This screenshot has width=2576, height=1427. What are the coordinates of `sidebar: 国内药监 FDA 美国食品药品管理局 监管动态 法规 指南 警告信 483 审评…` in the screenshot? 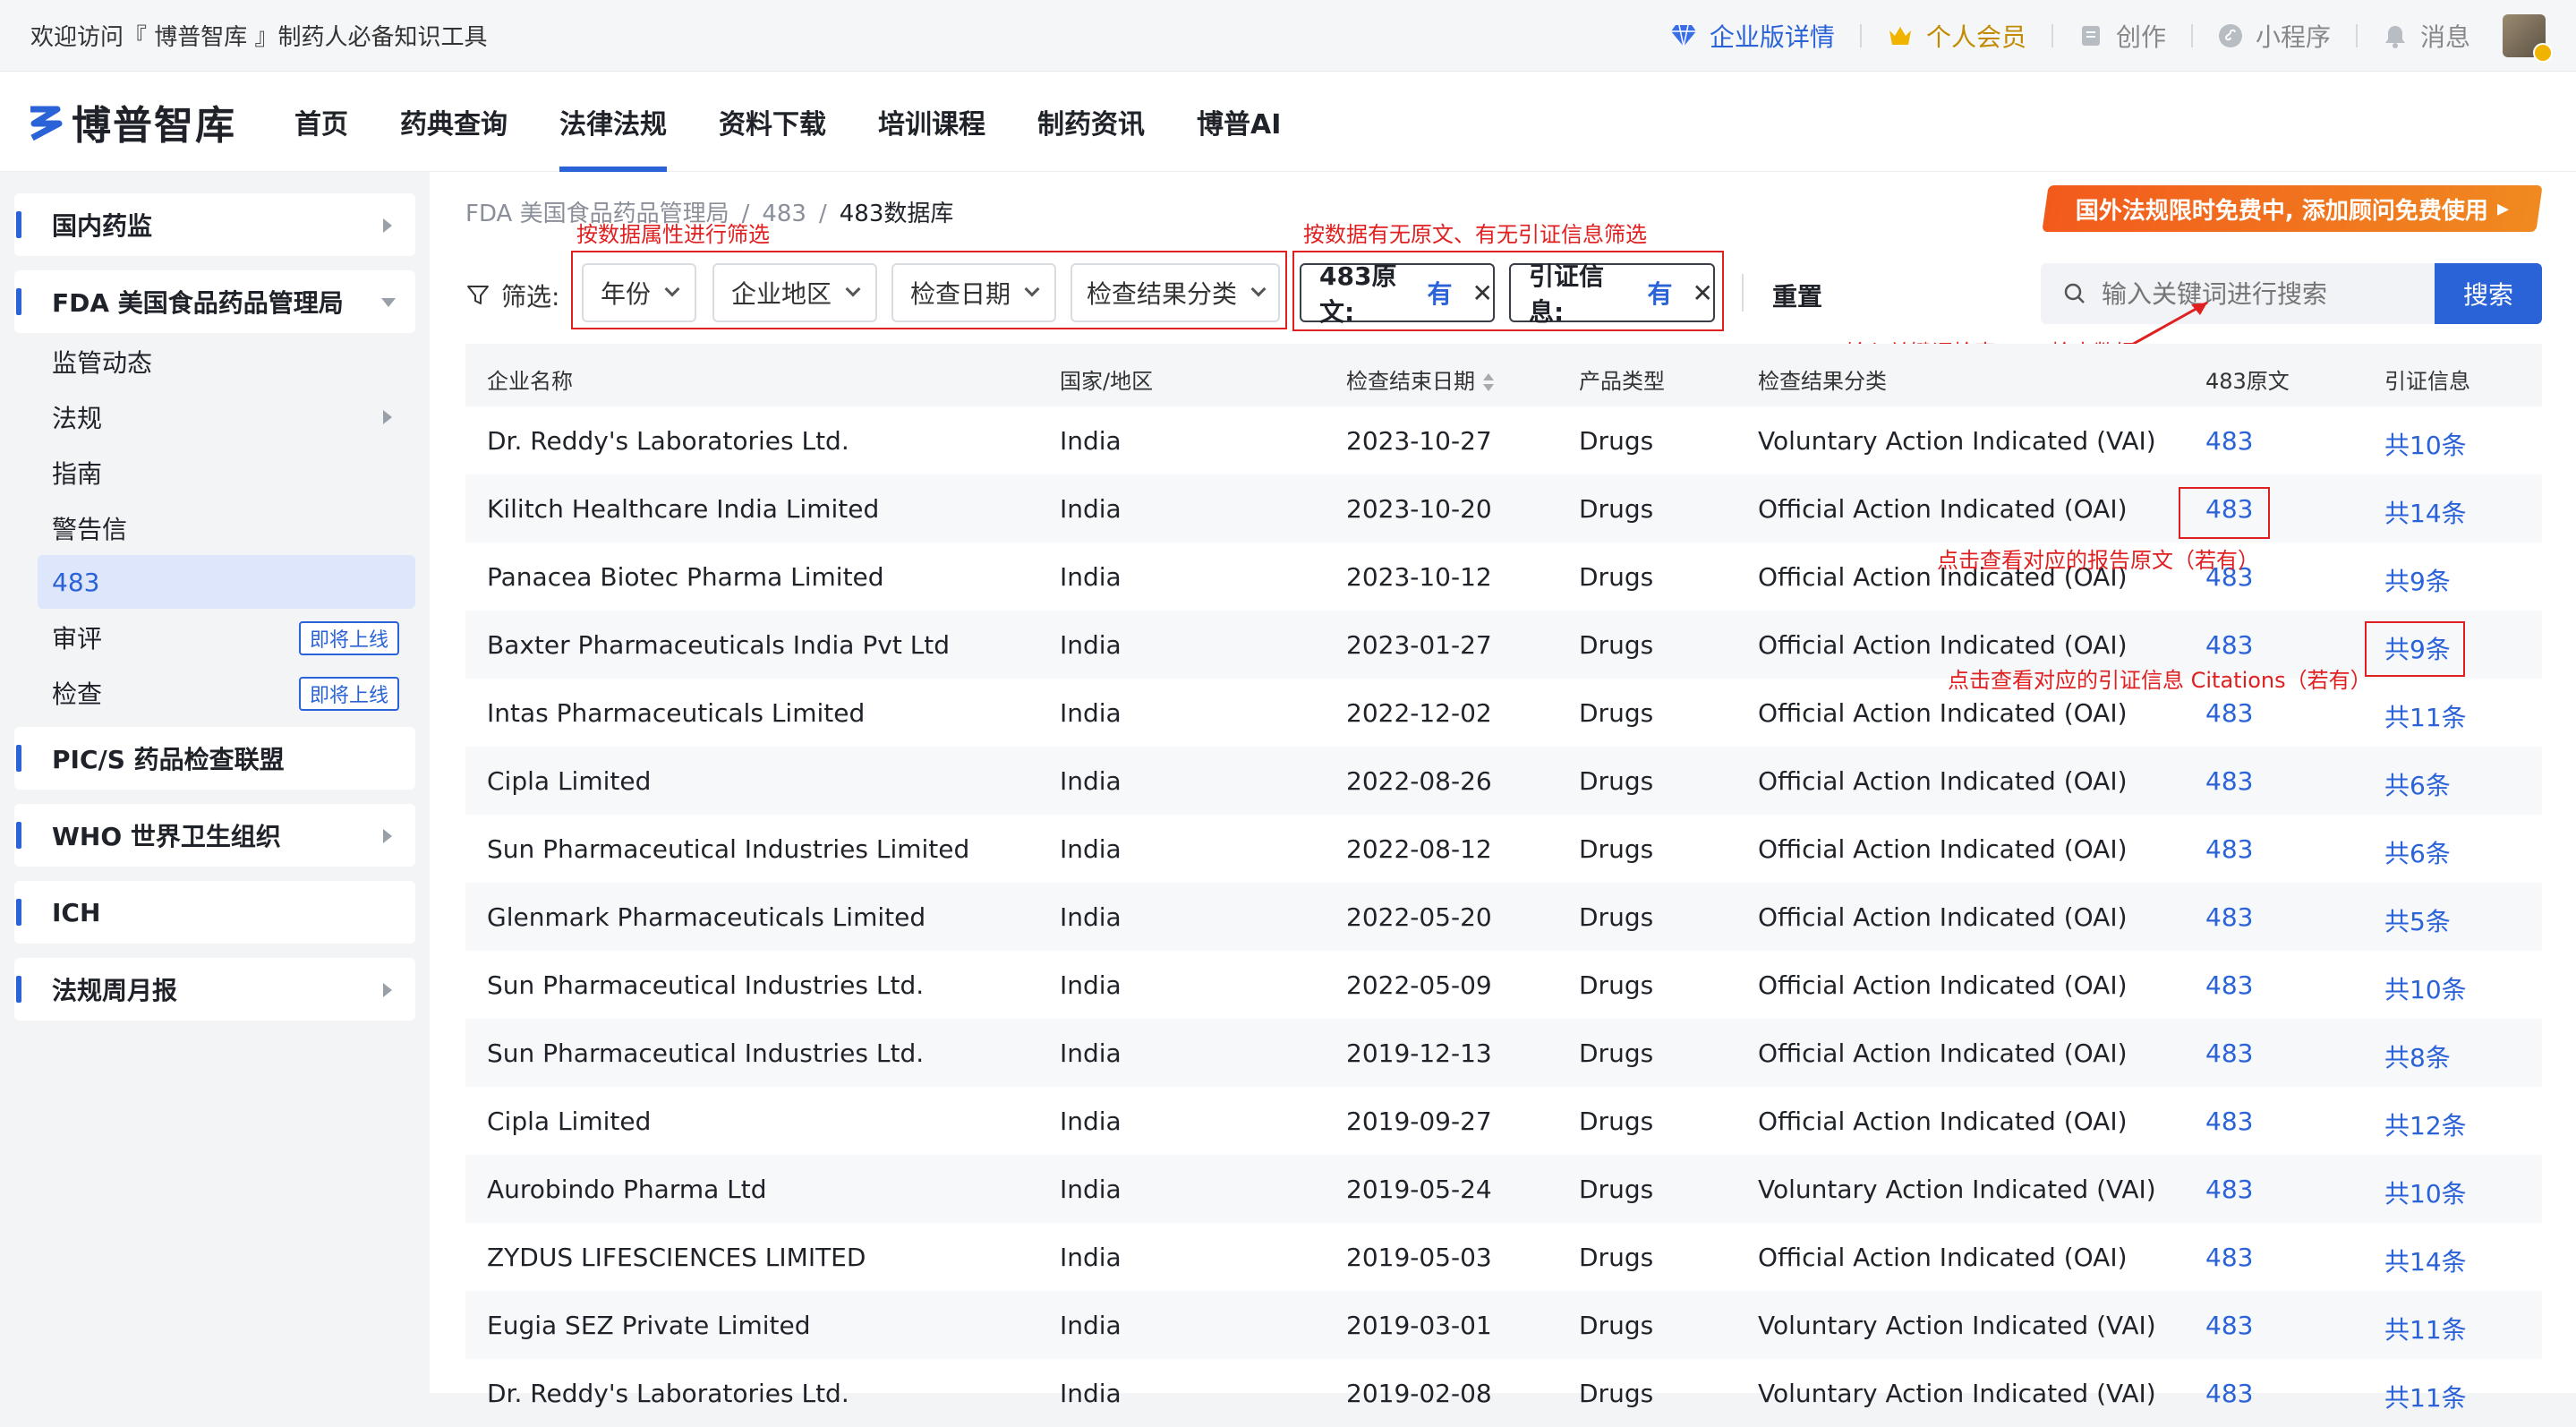 It's located at (215, 783).